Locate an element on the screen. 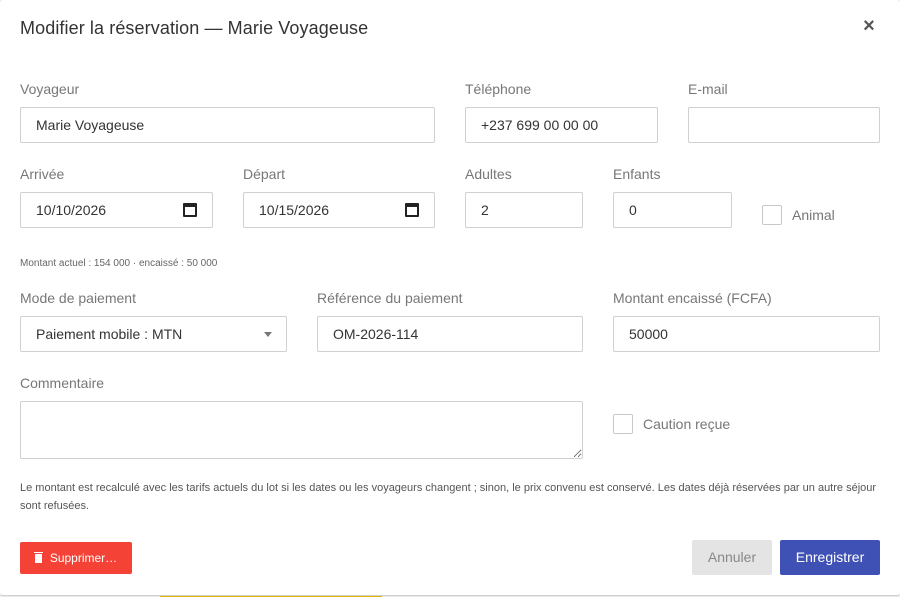 The width and height of the screenshot is (900, 597). adults-label: Adultes is located at coordinates (488, 174).